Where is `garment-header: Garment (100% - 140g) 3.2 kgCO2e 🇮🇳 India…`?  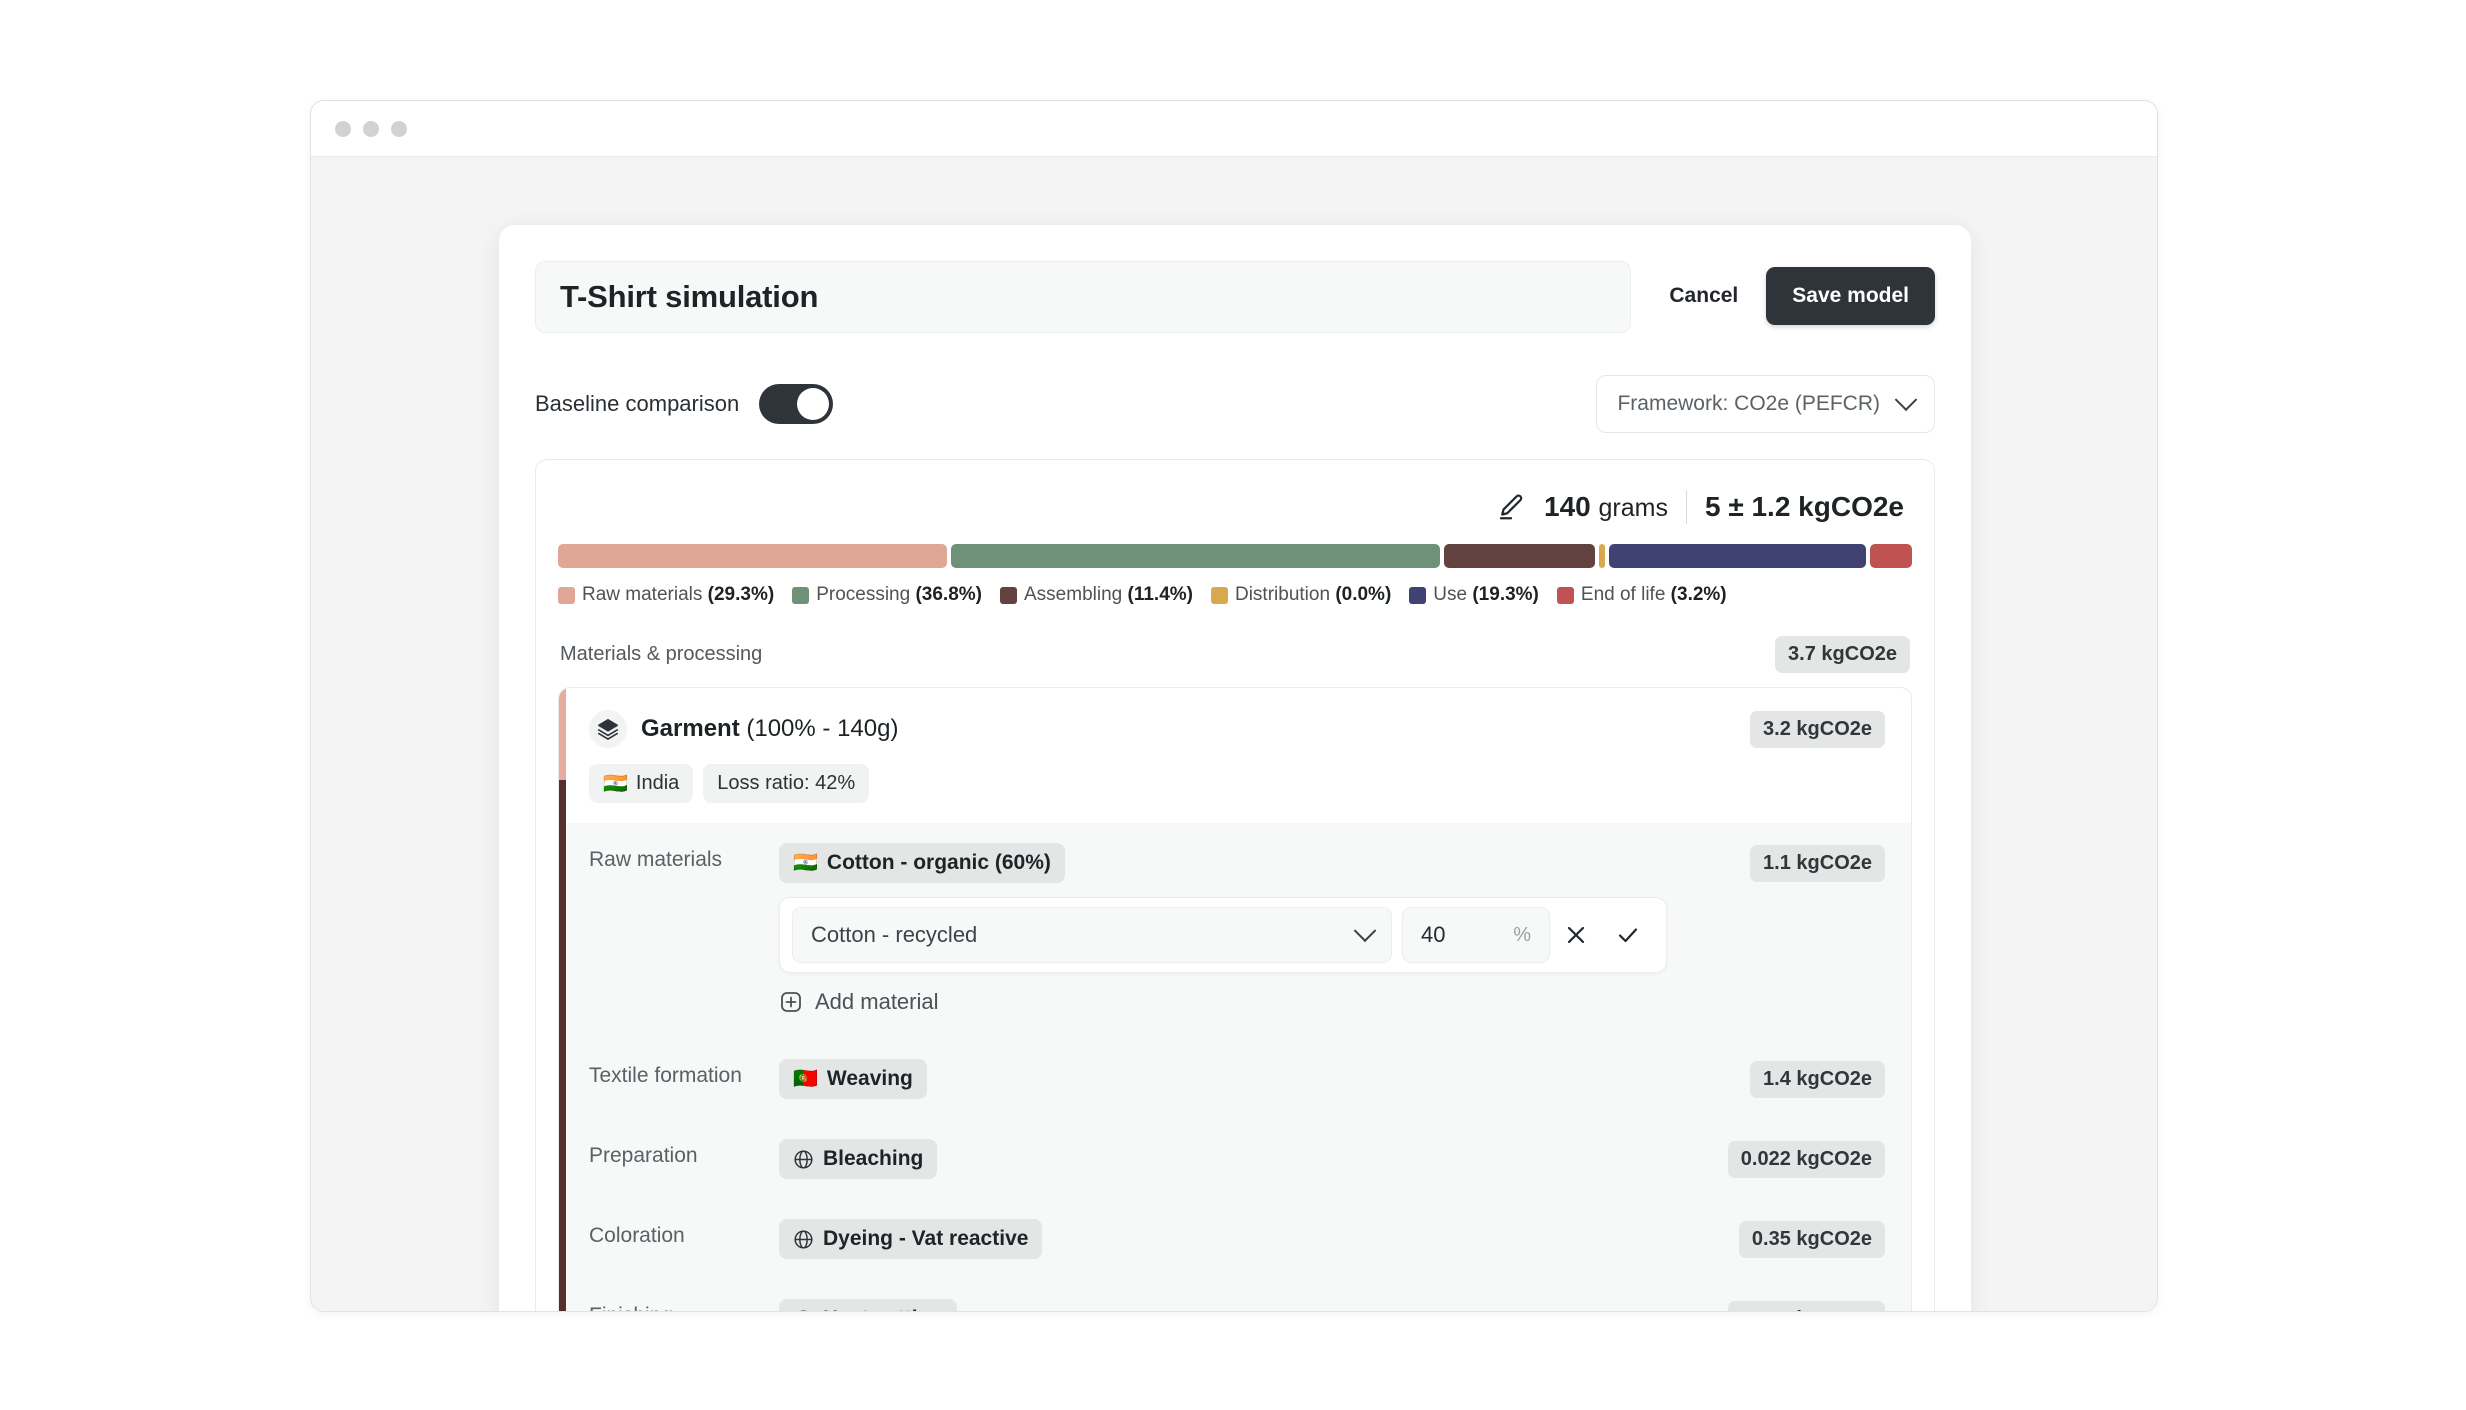
garment-header: Garment (100% - 140g) 3.2 kgCO2e 🇮🇳 India… is located at coordinates (1235, 755).